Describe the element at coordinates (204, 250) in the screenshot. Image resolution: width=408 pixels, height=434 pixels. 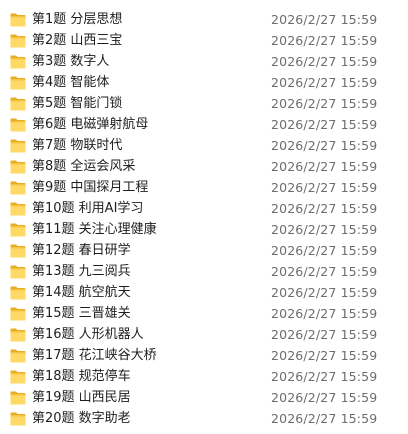
I see `file-row: 第12题 春日研学 2026/2/27 15:59` at that location.